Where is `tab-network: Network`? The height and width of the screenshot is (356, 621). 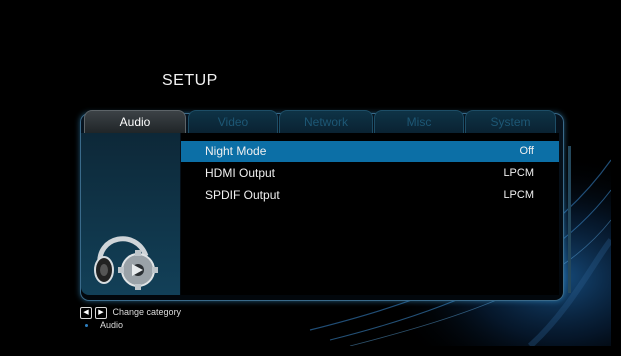 tab-network: Network is located at coordinates (326, 121).